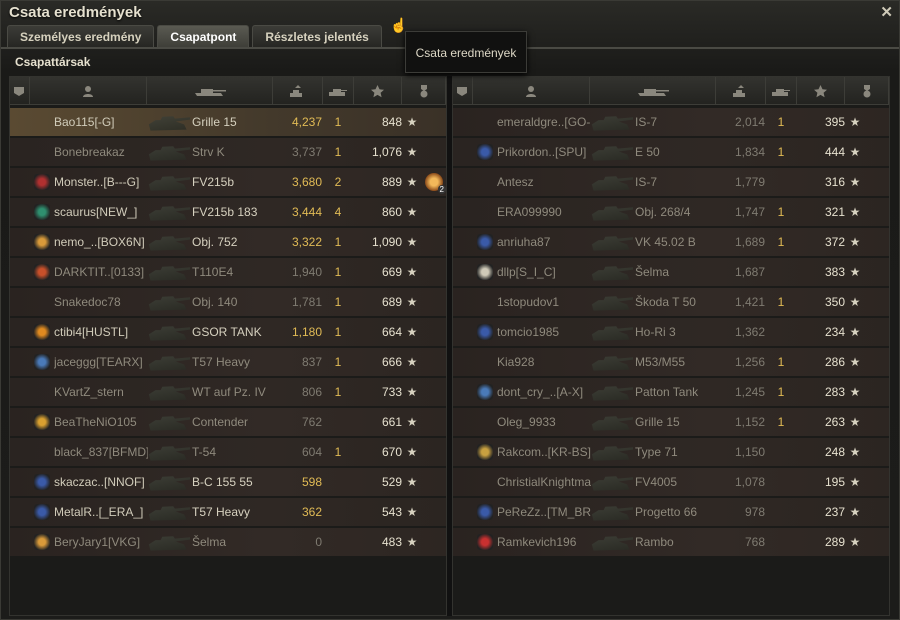  What do you see at coordinates (463, 91) in the screenshot?
I see `right-header-platoon-icon` at bounding box center [463, 91].